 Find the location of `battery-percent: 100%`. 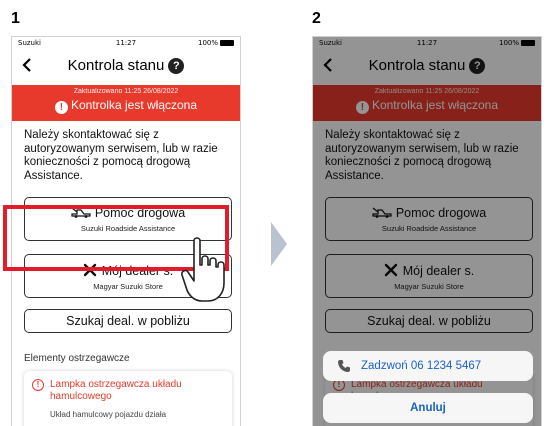

battery-percent: 100% is located at coordinates (207, 43).